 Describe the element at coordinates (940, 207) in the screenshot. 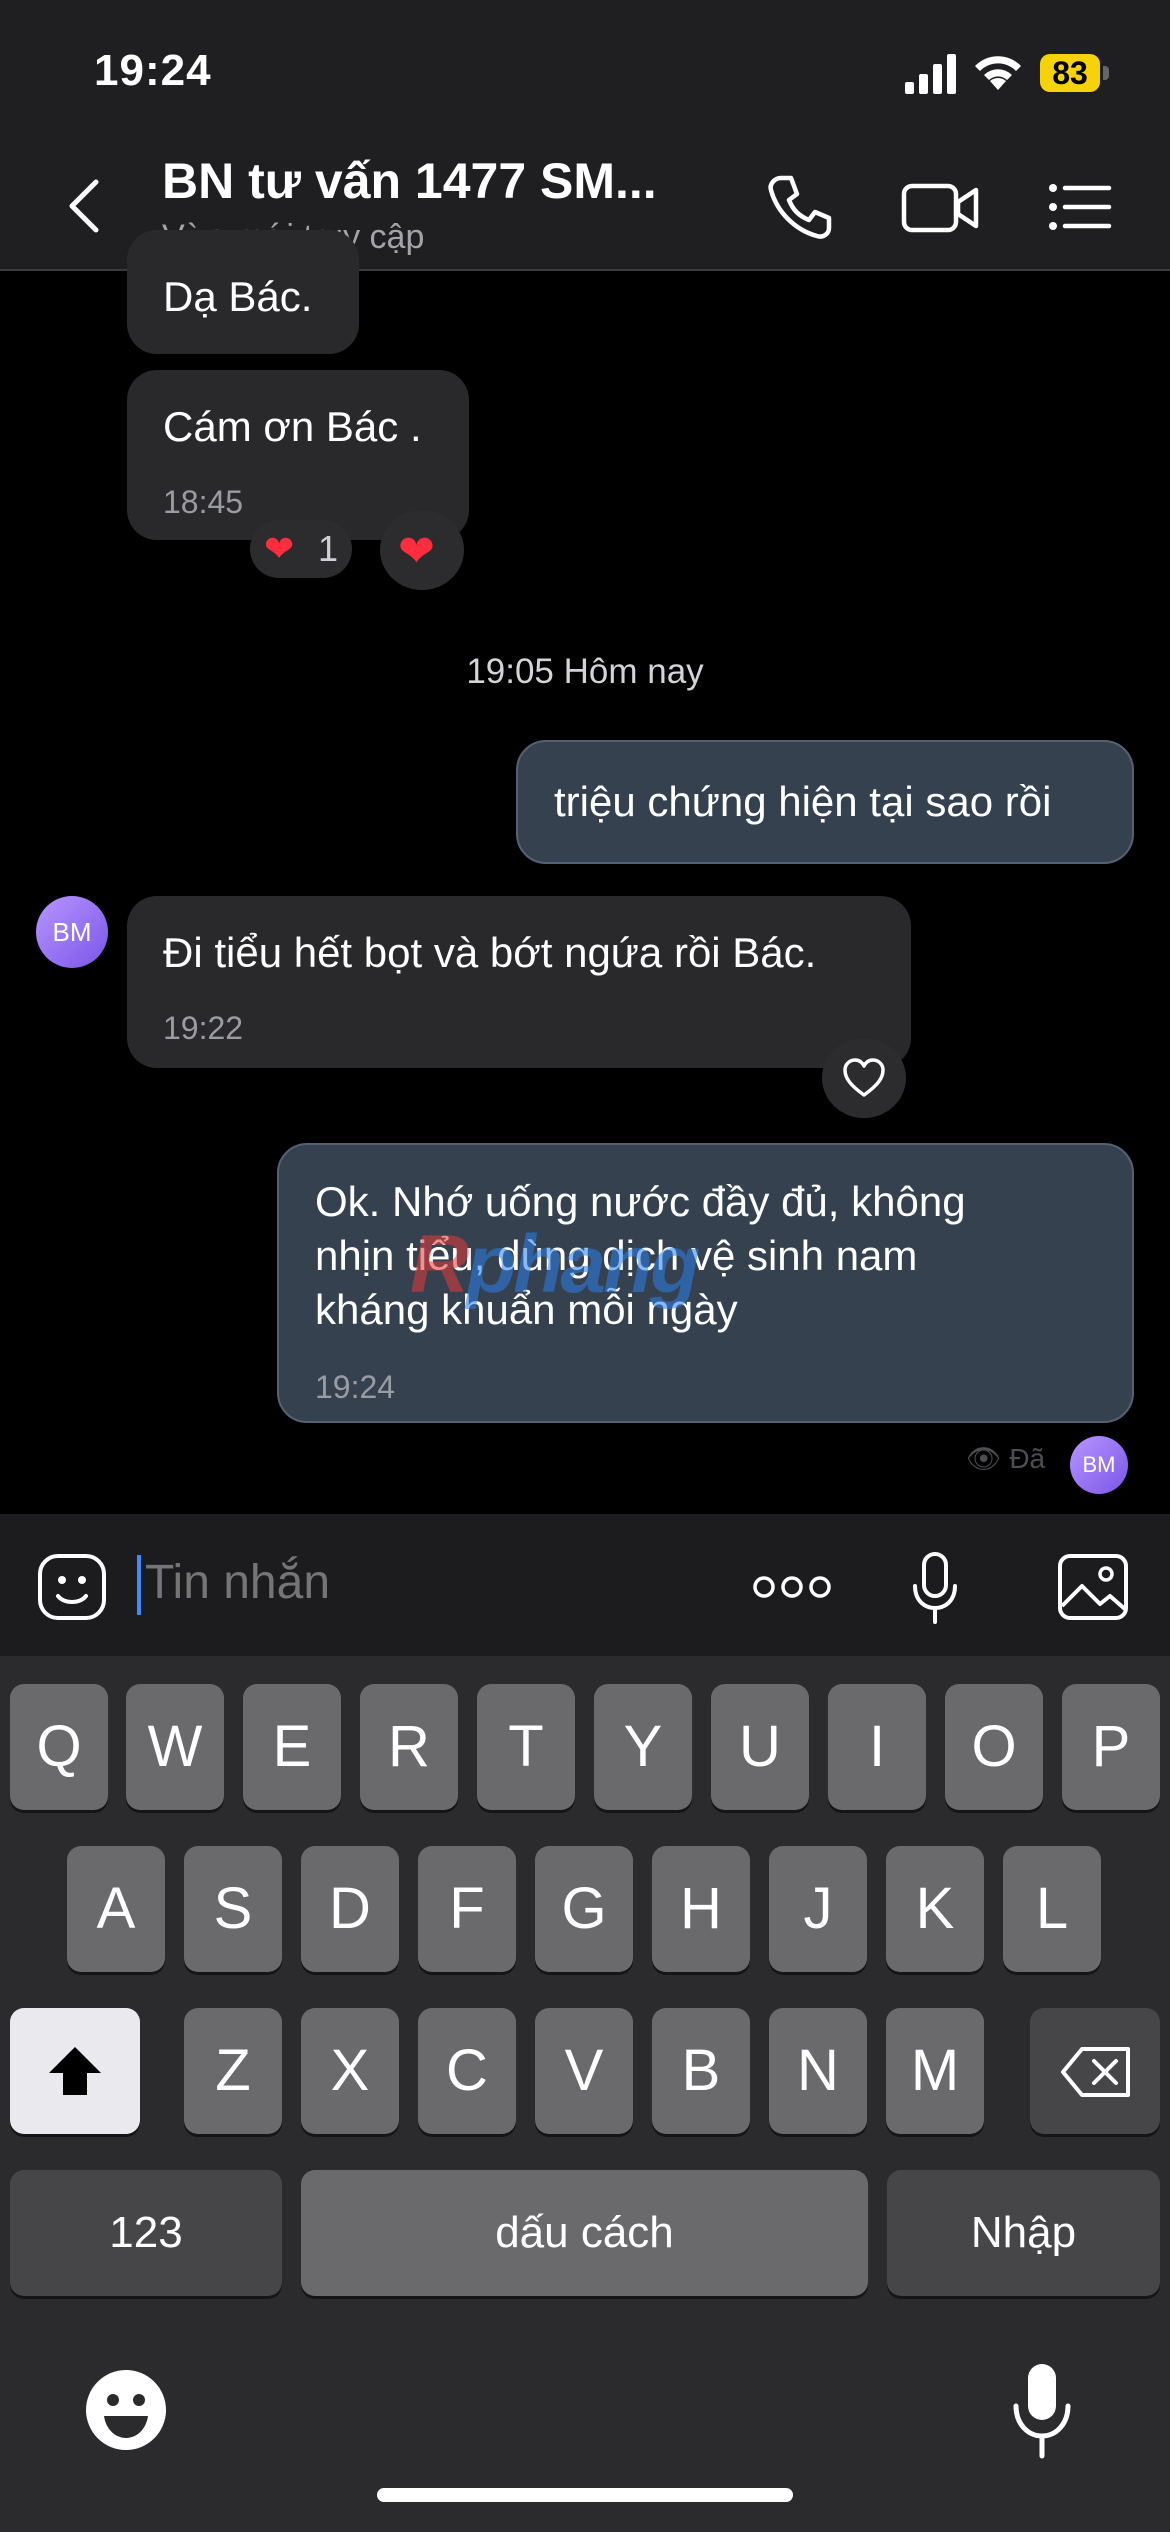

I see `video-call-icon` at that location.